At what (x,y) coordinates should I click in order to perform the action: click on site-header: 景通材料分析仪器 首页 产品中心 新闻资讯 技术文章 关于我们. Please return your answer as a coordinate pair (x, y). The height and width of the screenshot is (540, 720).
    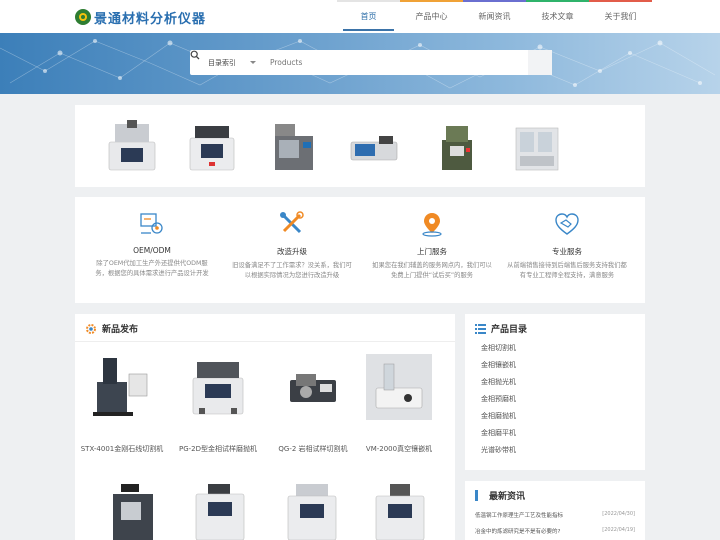
    Looking at the image, I should click on (360, 16).